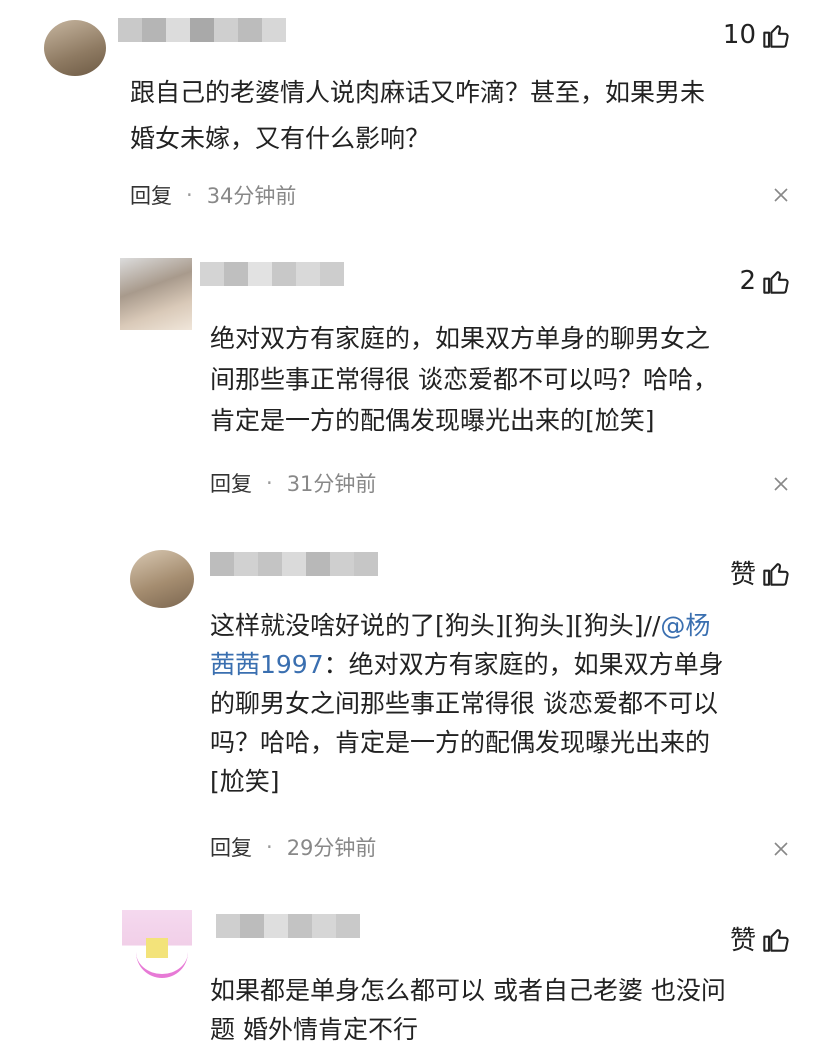  Describe the element at coordinates (418, 92) in the screenshot. I see `comment-line: 跟自己的老婆情人说肉麻话又咋滴？甚至，如果男未` at that location.